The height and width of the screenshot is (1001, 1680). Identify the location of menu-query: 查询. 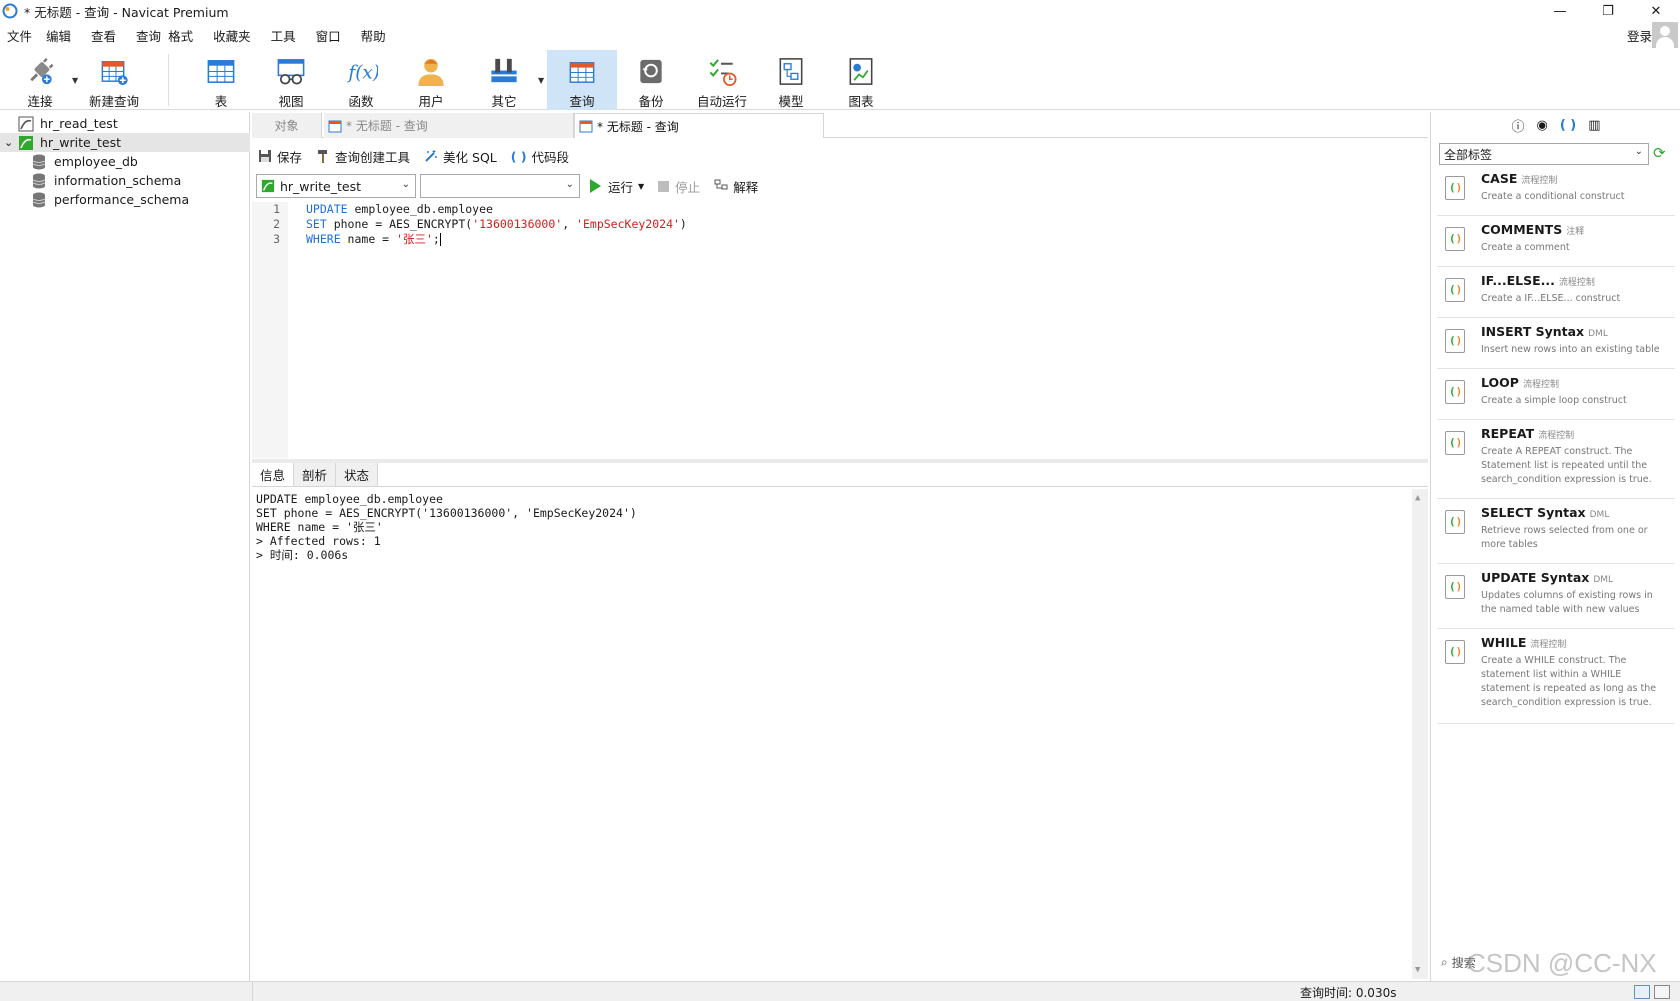
(148, 35).